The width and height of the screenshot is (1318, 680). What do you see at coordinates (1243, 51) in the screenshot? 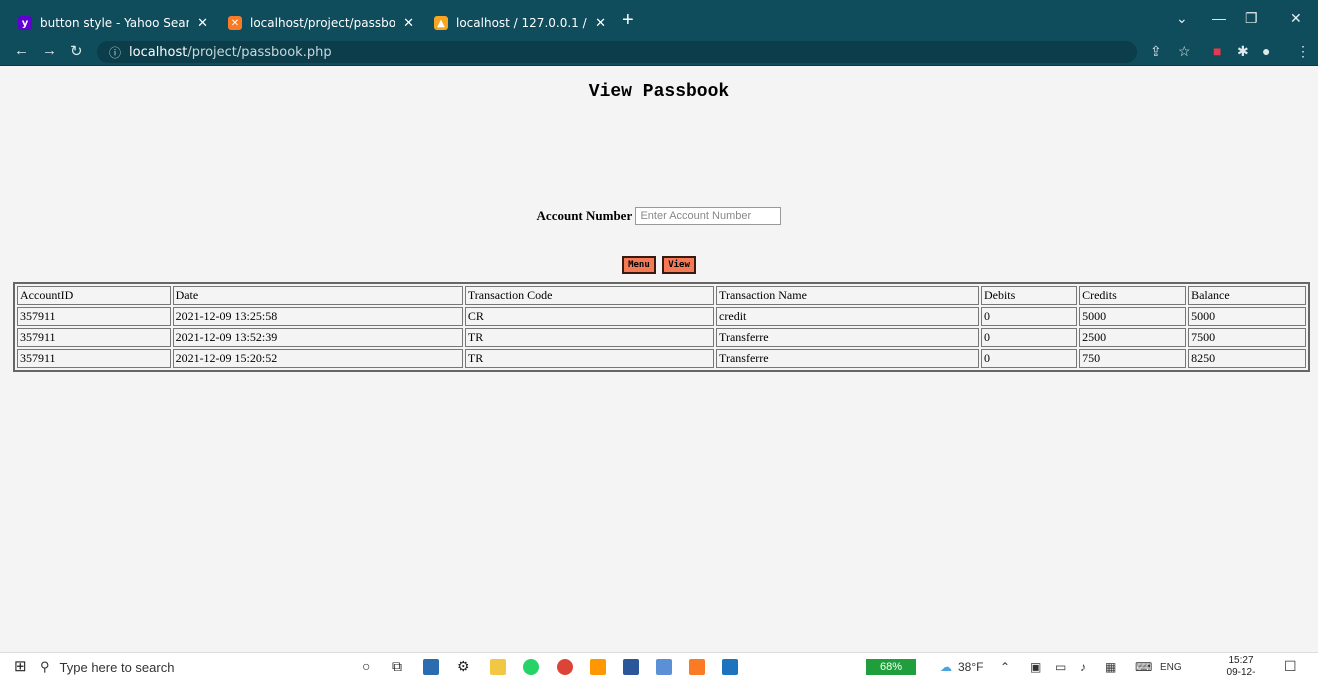
I see `extensions-puzzle-icon: ✱` at bounding box center [1243, 51].